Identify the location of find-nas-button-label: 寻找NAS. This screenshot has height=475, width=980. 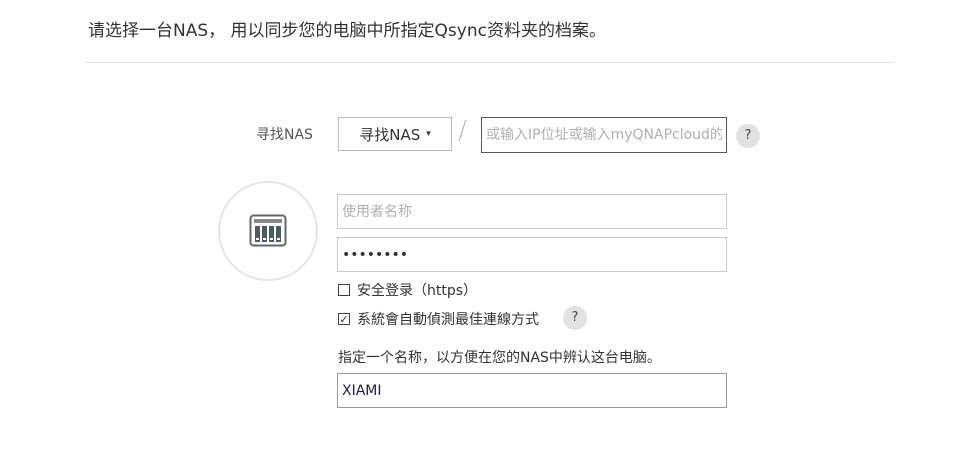
(390, 134).